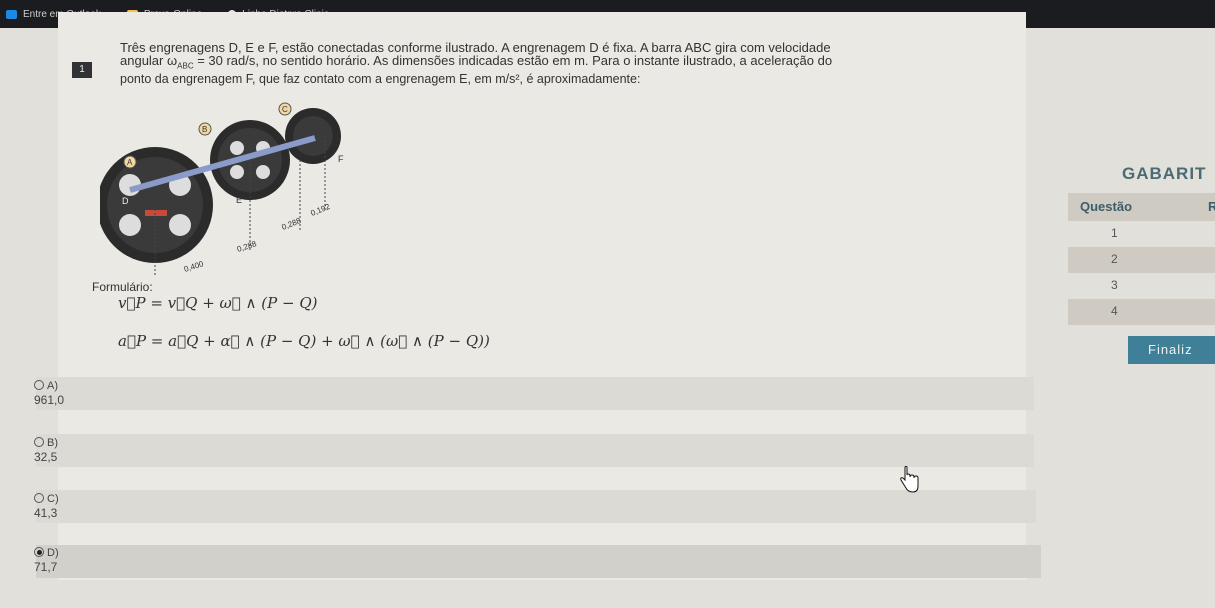  I want to click on gabarito-header: Questão R, so click(1141, 207).